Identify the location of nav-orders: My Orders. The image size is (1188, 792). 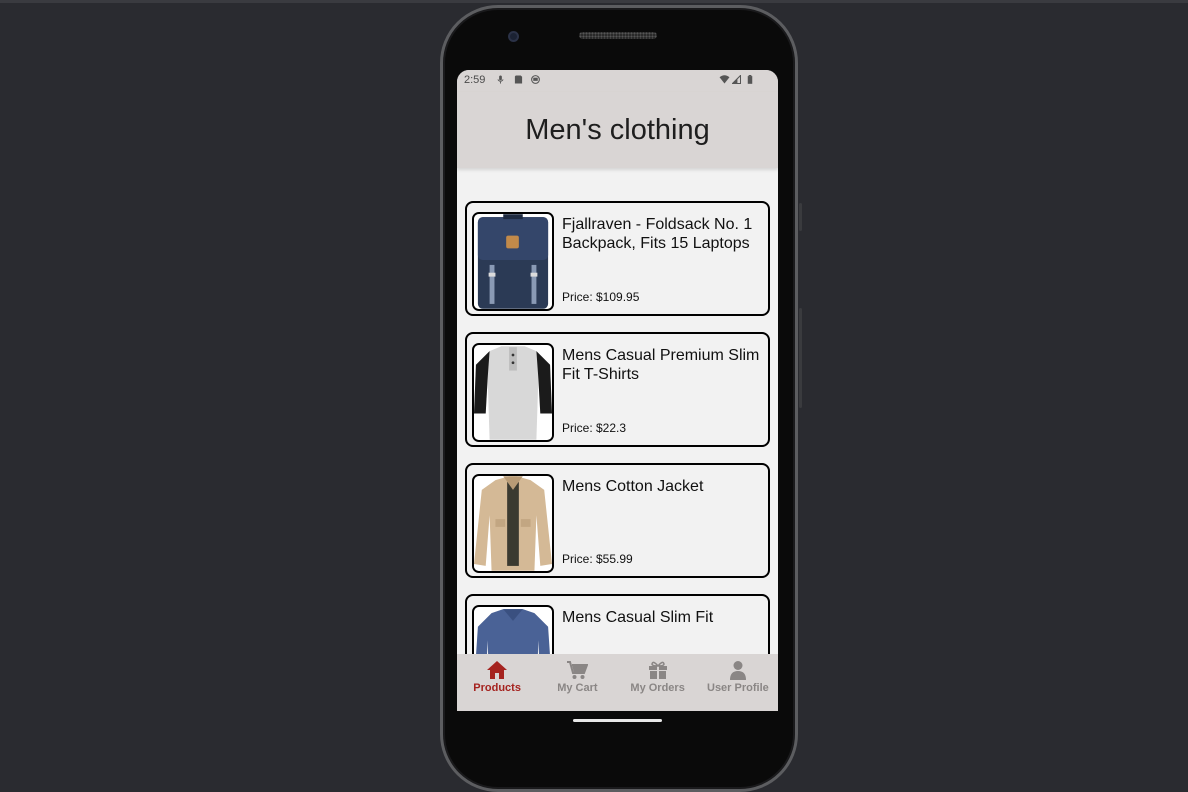
(658, 682).